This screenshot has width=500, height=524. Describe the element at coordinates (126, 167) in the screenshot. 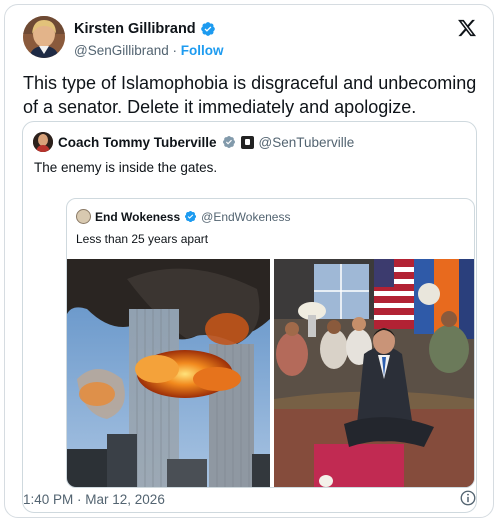

I see `quoted-tweet-text: The enemy is inside the gates.` at that location.